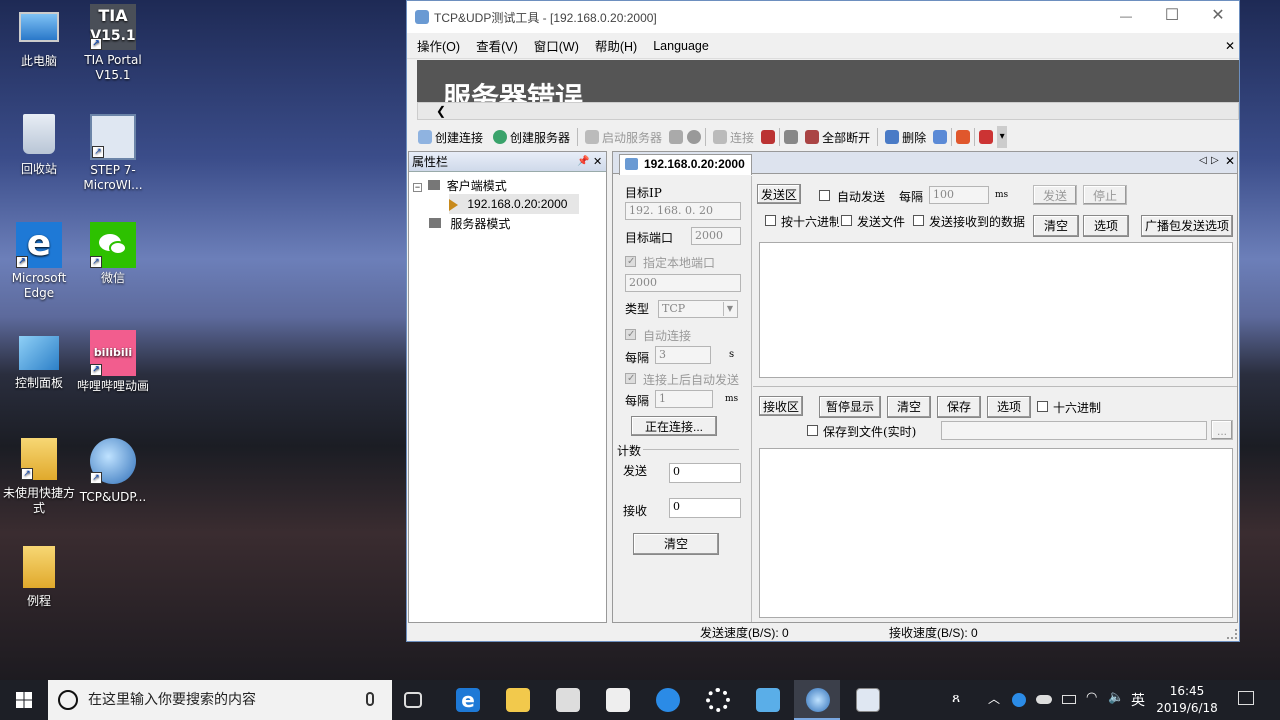  I want to click on send-button: 发送, so click(1055, 195).